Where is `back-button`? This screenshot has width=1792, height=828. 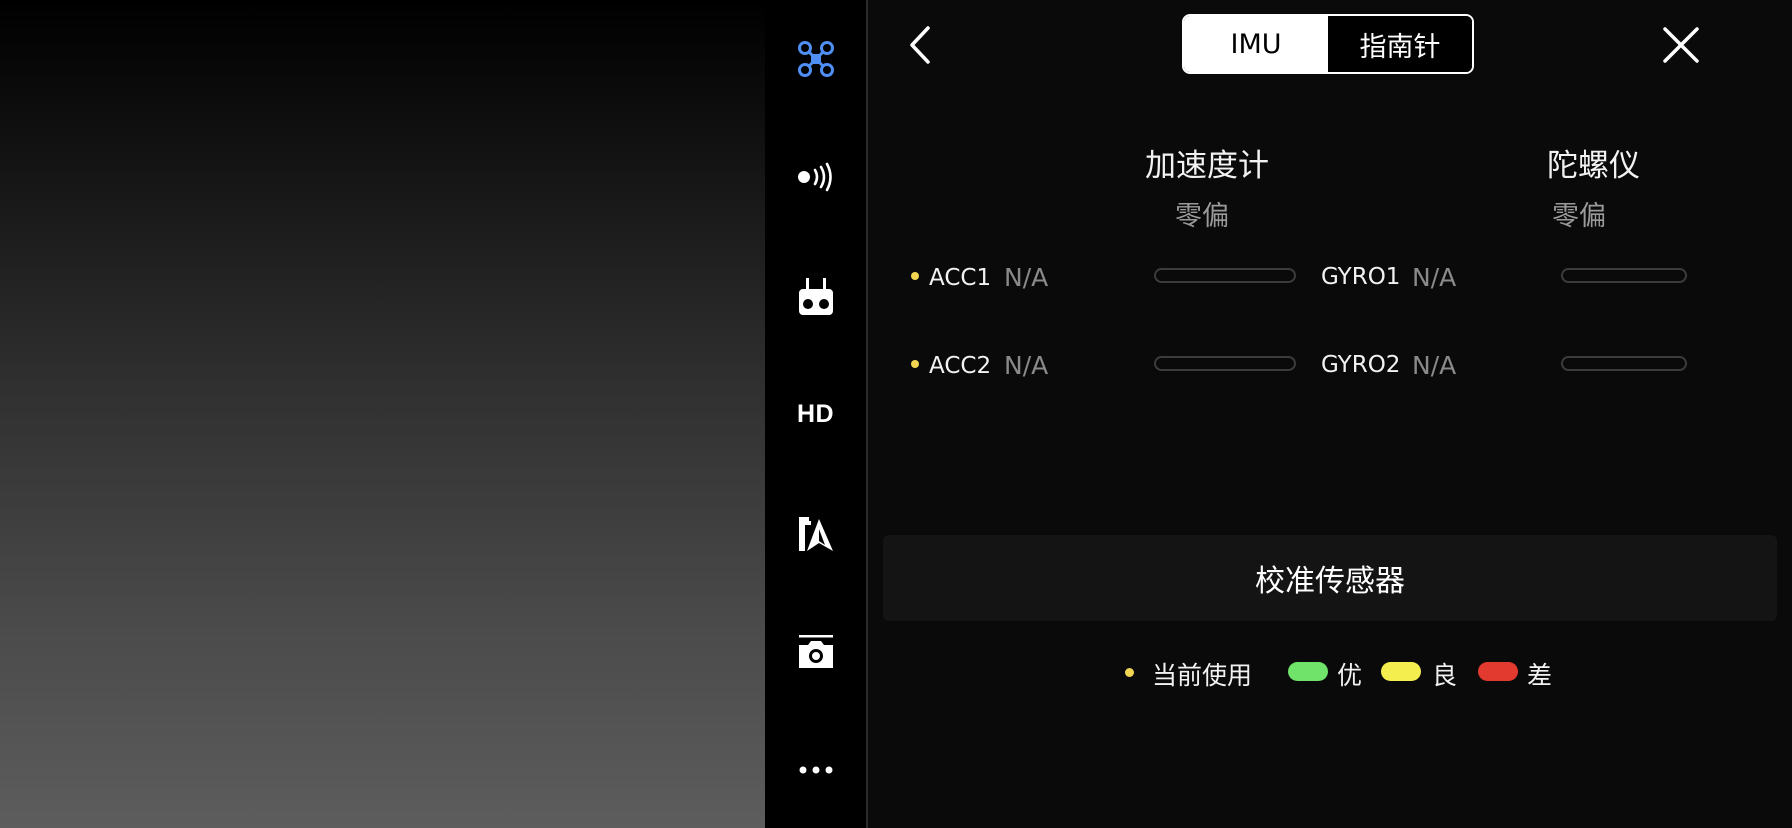
back-button is located at coordinates (920, 45).